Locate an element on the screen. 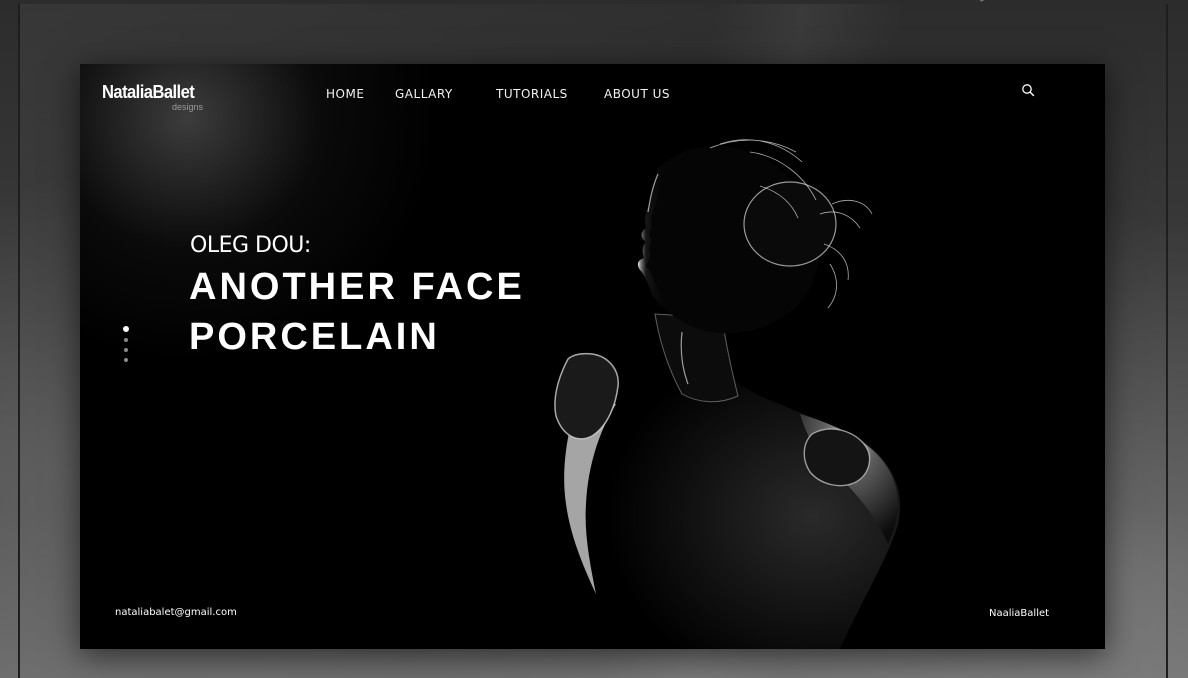  nav-item-about-us: ABOUT US is located at coordinates (637, 94).